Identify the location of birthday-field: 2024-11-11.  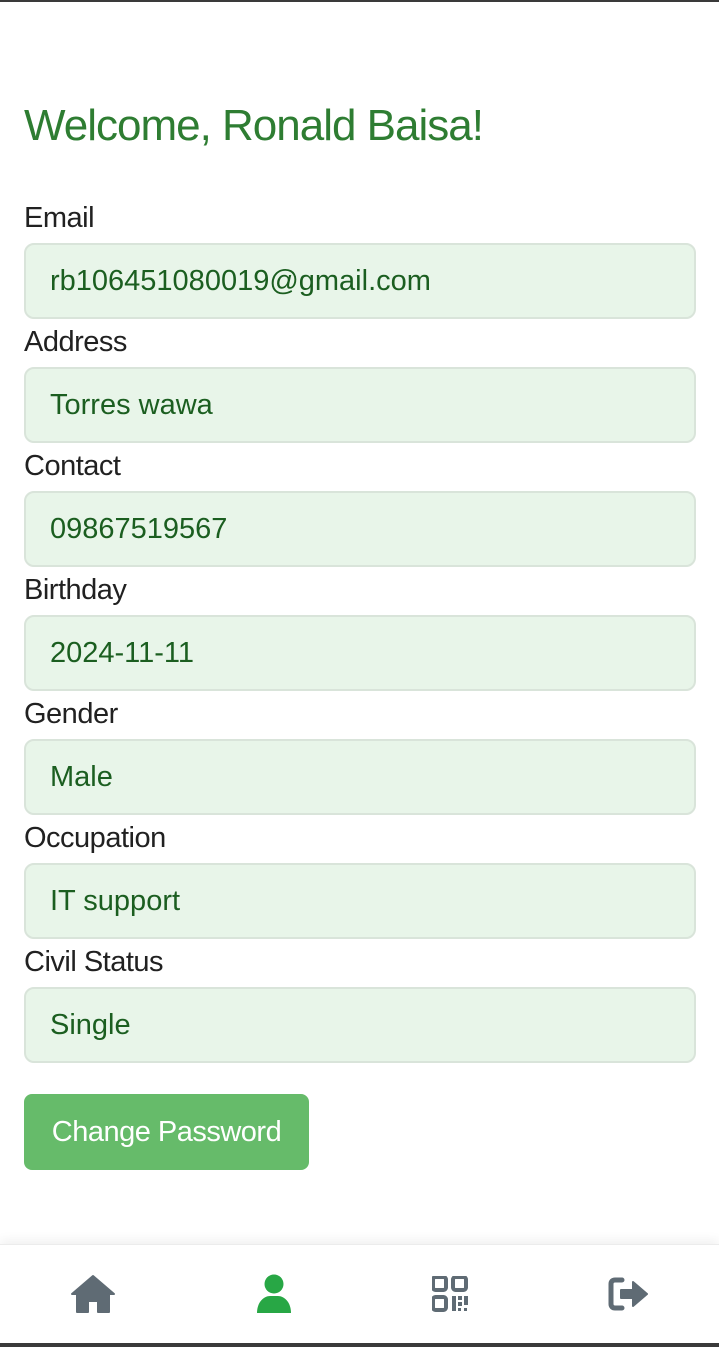
(360, 653).